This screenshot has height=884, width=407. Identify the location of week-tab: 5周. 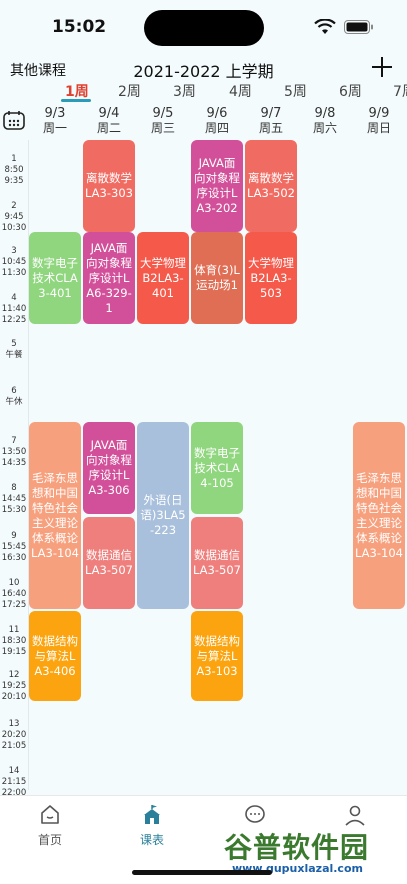
(295, 91).